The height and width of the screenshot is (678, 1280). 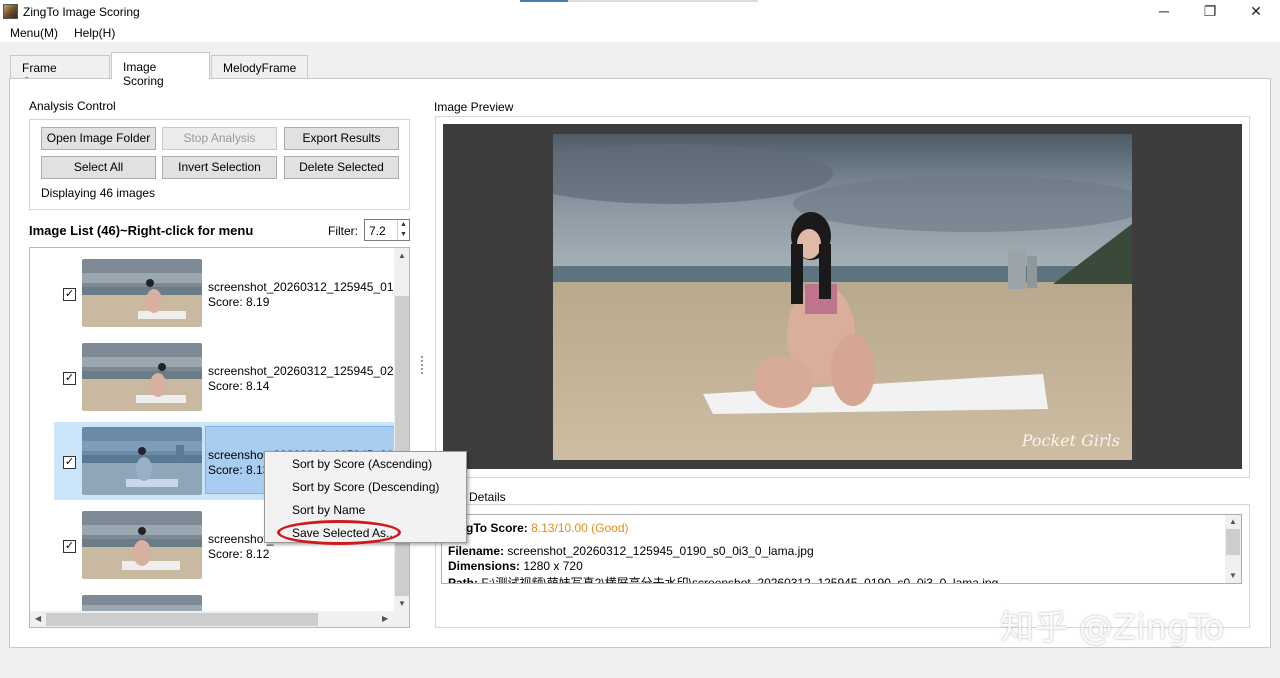 What do you see at coordinates (219, 138) in the screenshot?
I see `stop-analysis-button: Stop Analysis` at bounding box center [219, 138].